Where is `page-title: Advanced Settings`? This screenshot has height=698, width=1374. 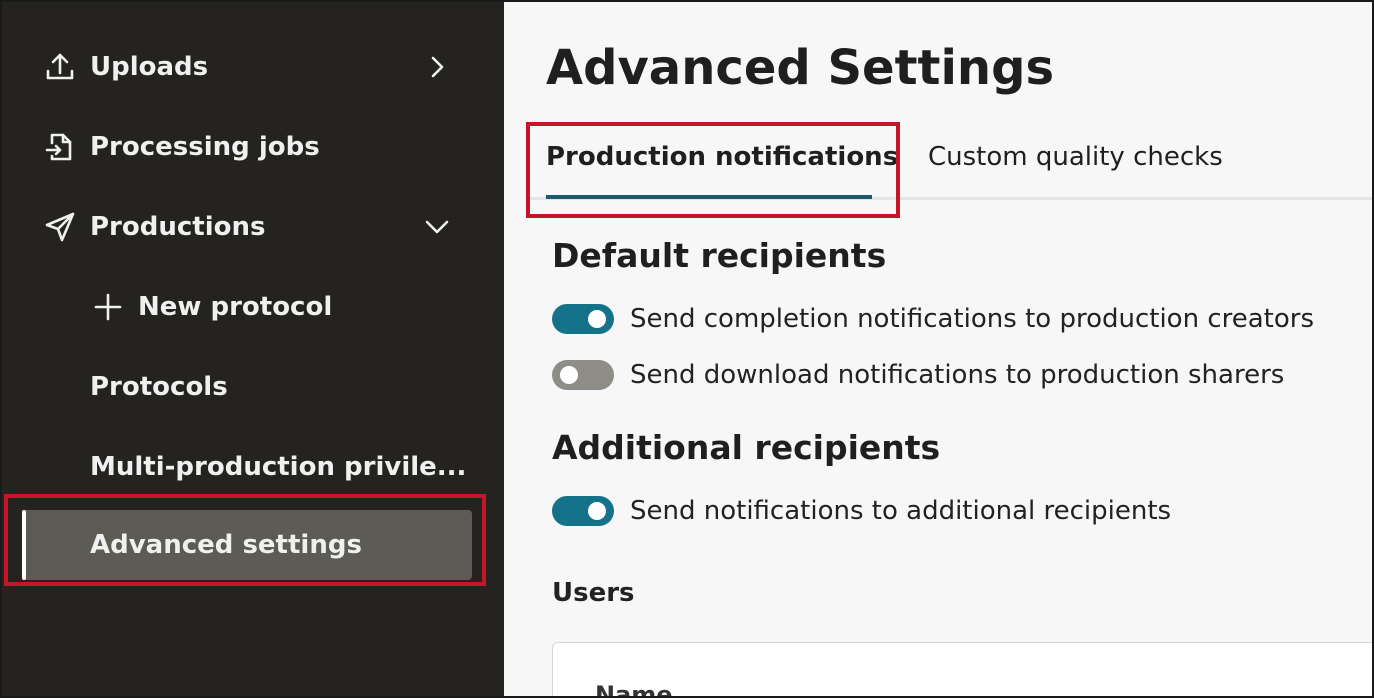 page-title: Advanced Settings is located at coordinates (800, 68).